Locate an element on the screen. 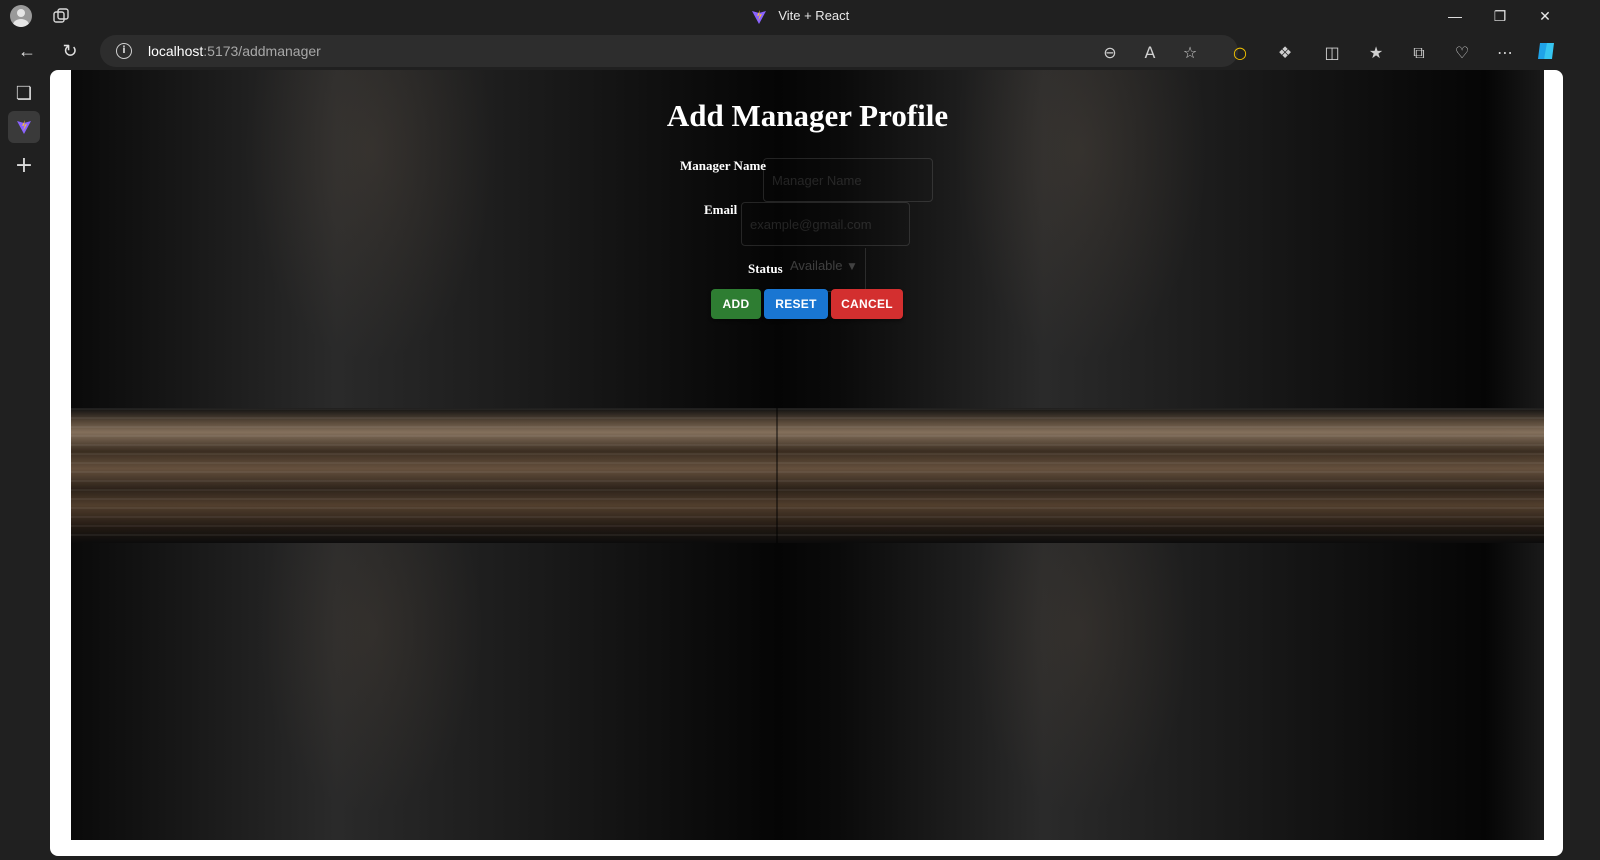 This screenshot has height=860, width=1600. site-info-icon: i is located at coordinates (124, 51).